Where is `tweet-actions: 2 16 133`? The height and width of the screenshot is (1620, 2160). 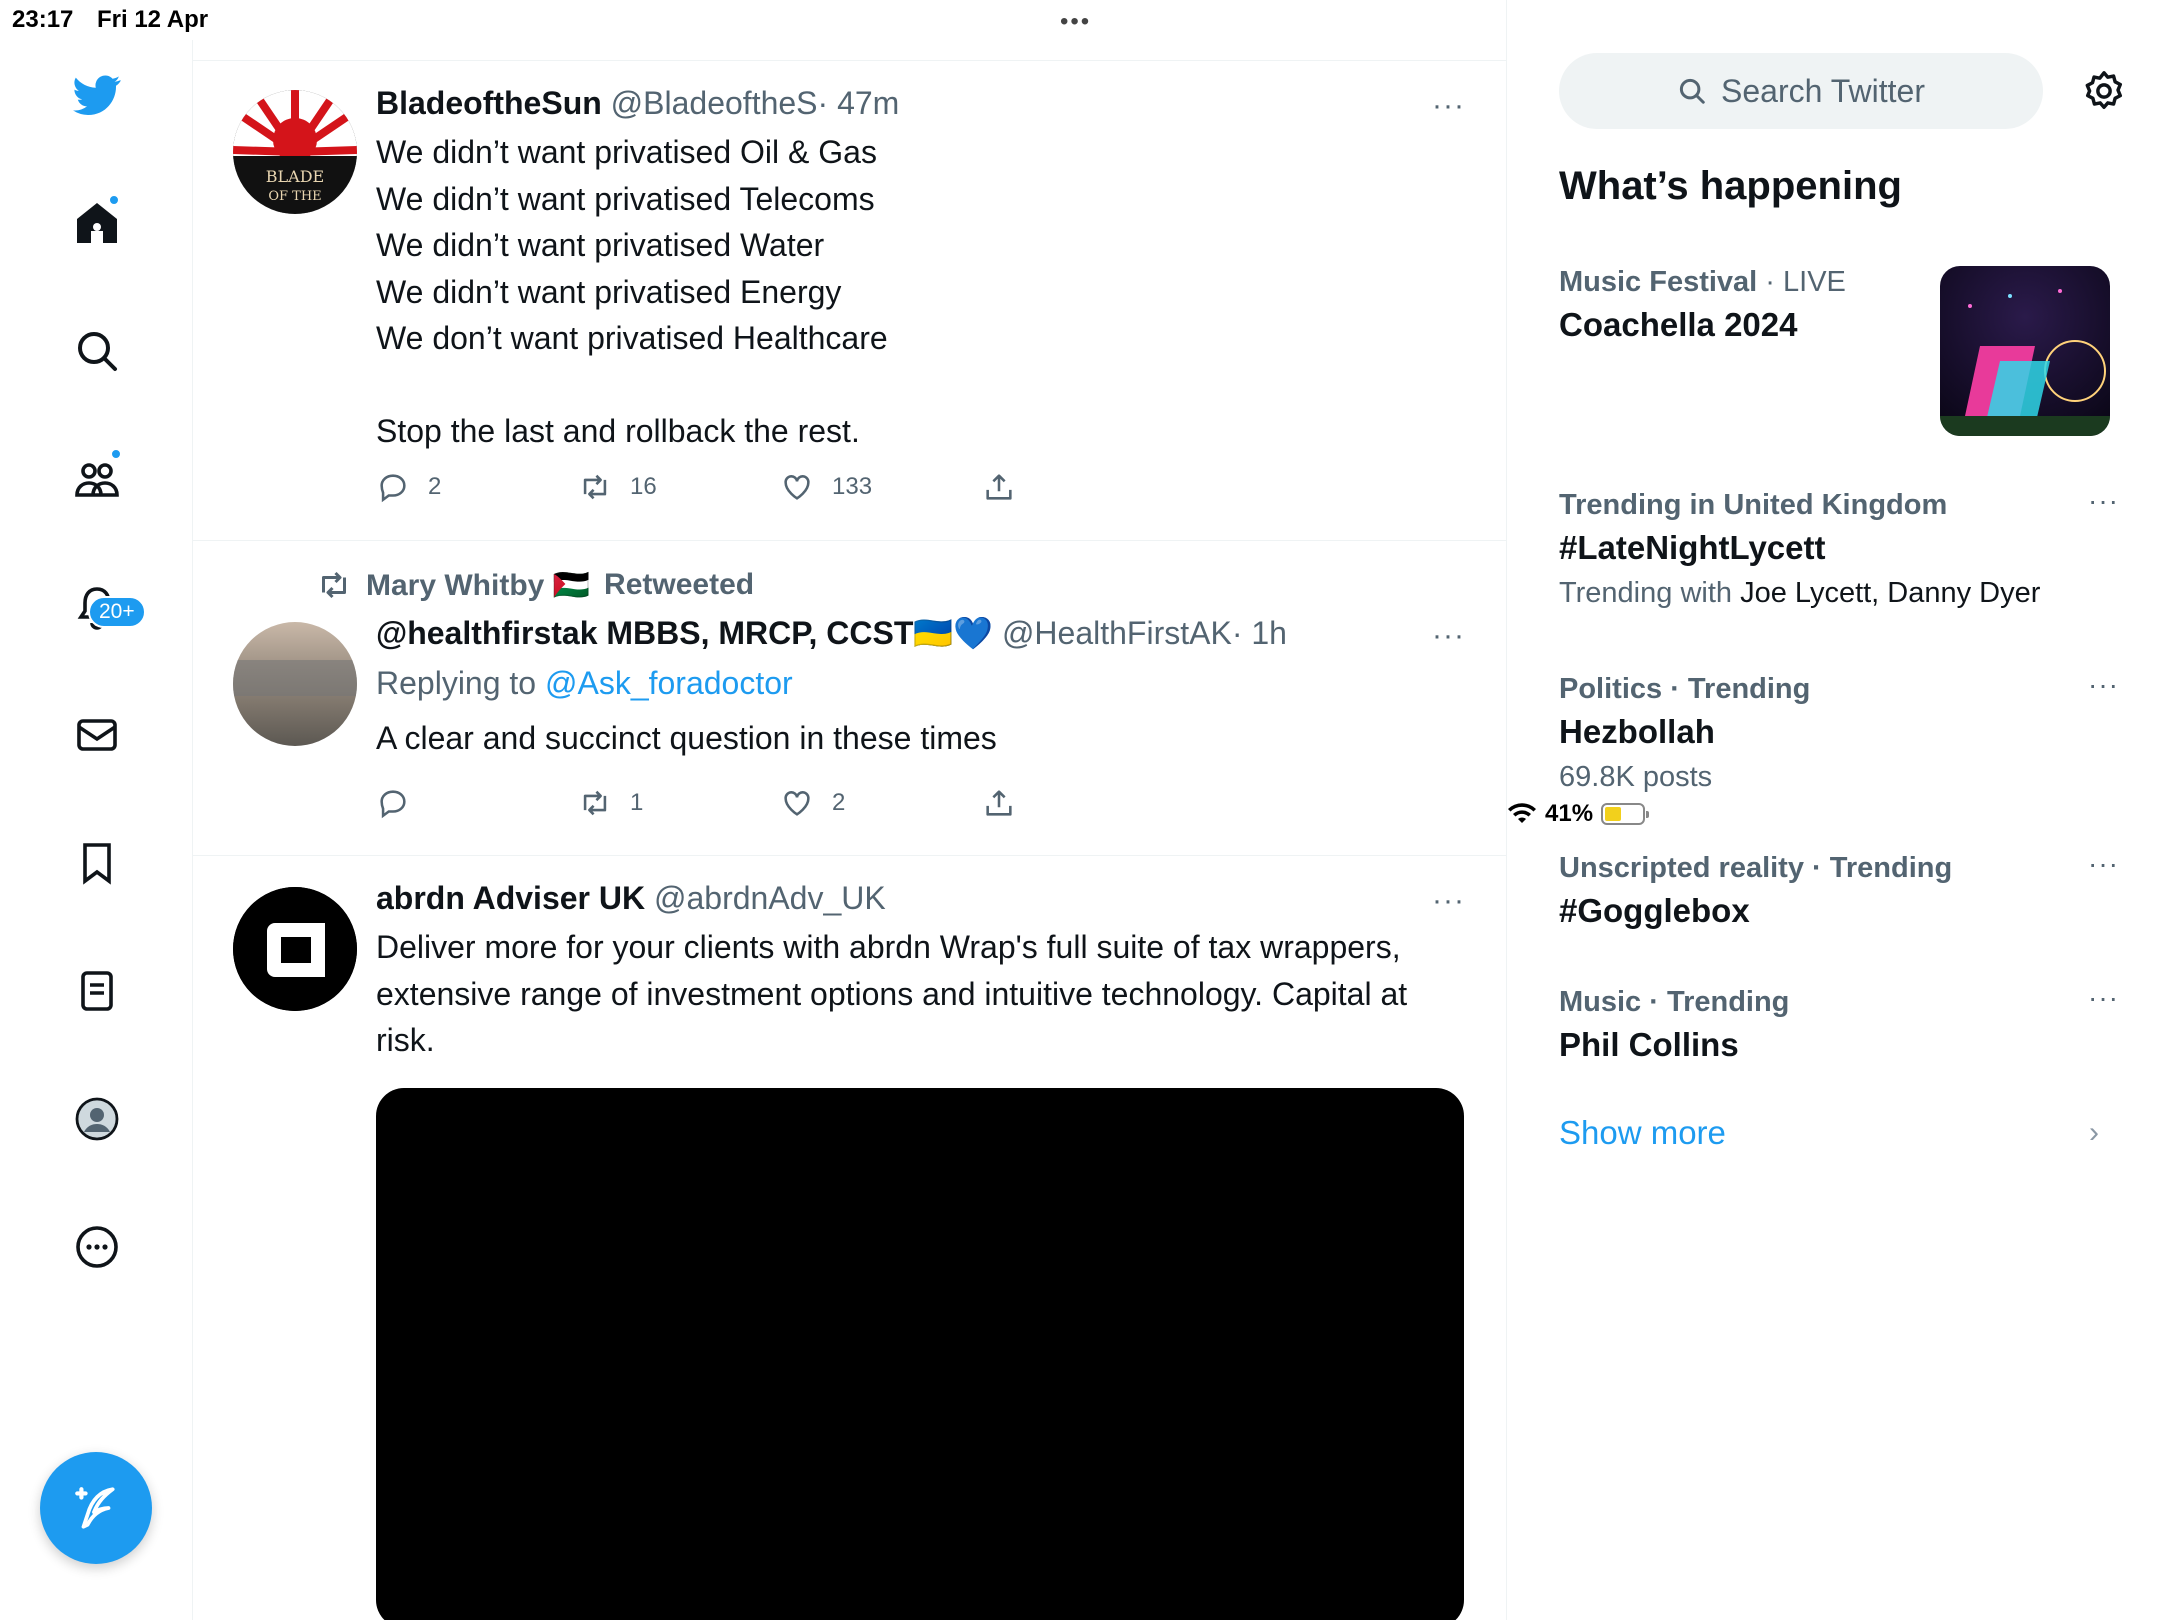 tweet-actions: 2 16 133 is located at coordinates (780, 487).